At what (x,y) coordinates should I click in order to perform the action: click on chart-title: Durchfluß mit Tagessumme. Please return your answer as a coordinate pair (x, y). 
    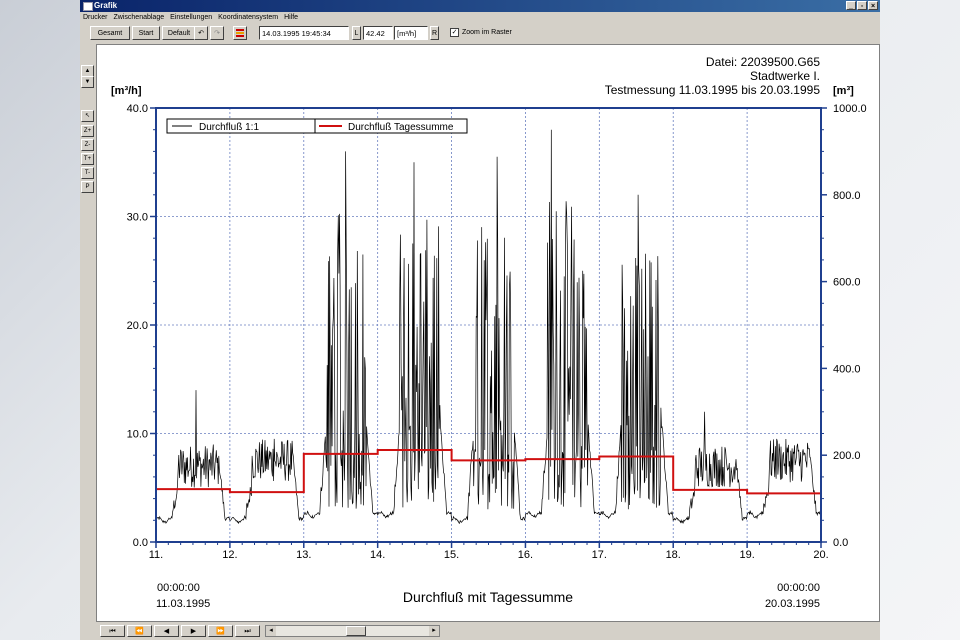
    Looking at the image, I should click on (488, 597).